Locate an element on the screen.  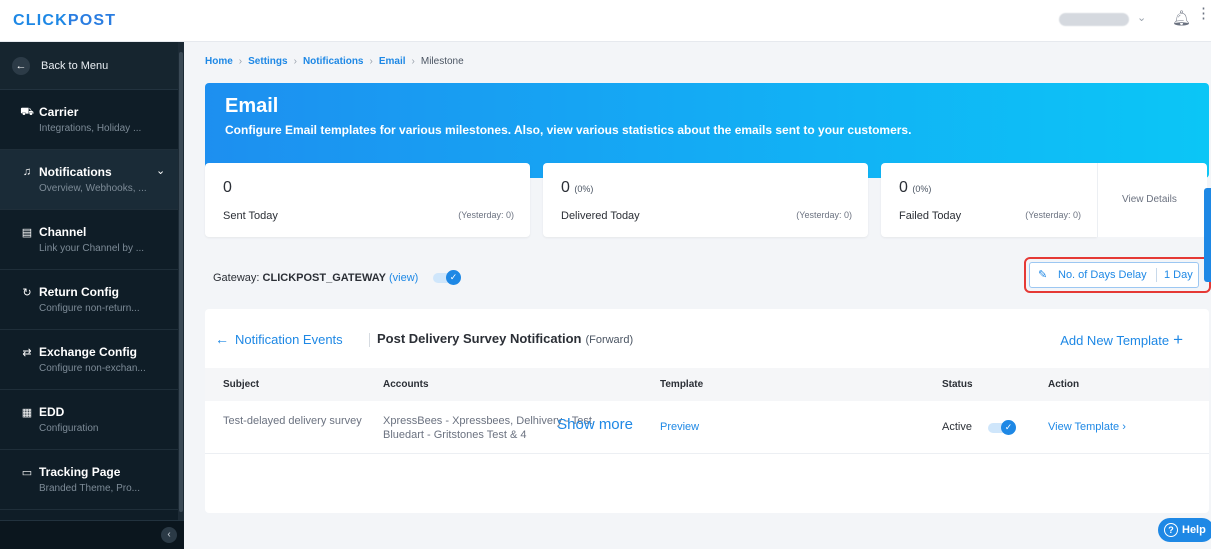
row-subject: Test-delayed delivery survey is located at coordinates (292, 421).